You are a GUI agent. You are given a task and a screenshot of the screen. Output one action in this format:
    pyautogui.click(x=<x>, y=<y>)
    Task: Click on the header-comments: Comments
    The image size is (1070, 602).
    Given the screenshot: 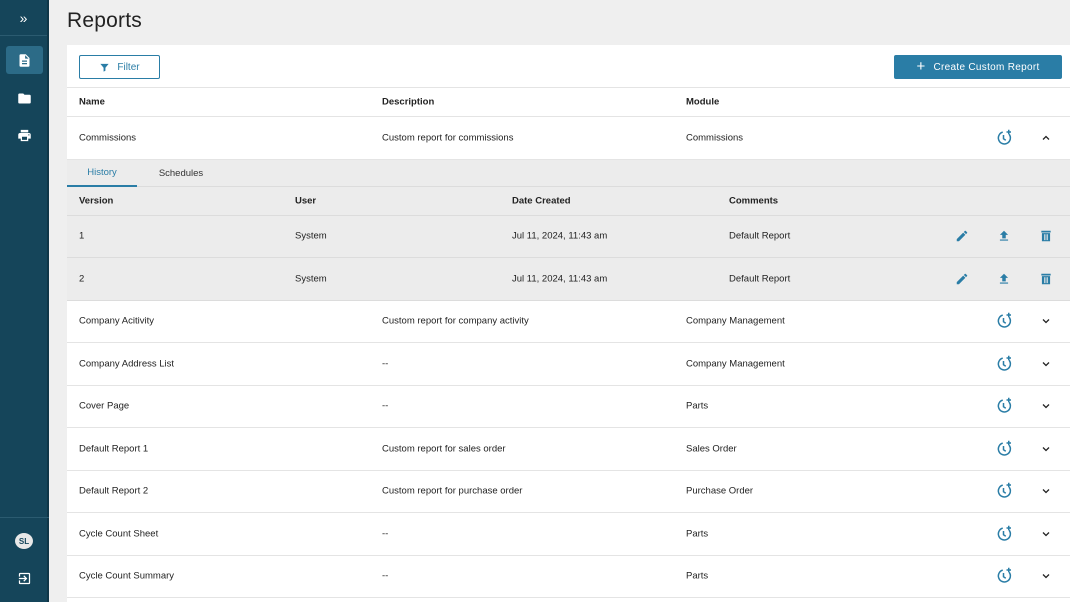 What is the action you would take?
    pyautogui.click(x=754, y=200)
    